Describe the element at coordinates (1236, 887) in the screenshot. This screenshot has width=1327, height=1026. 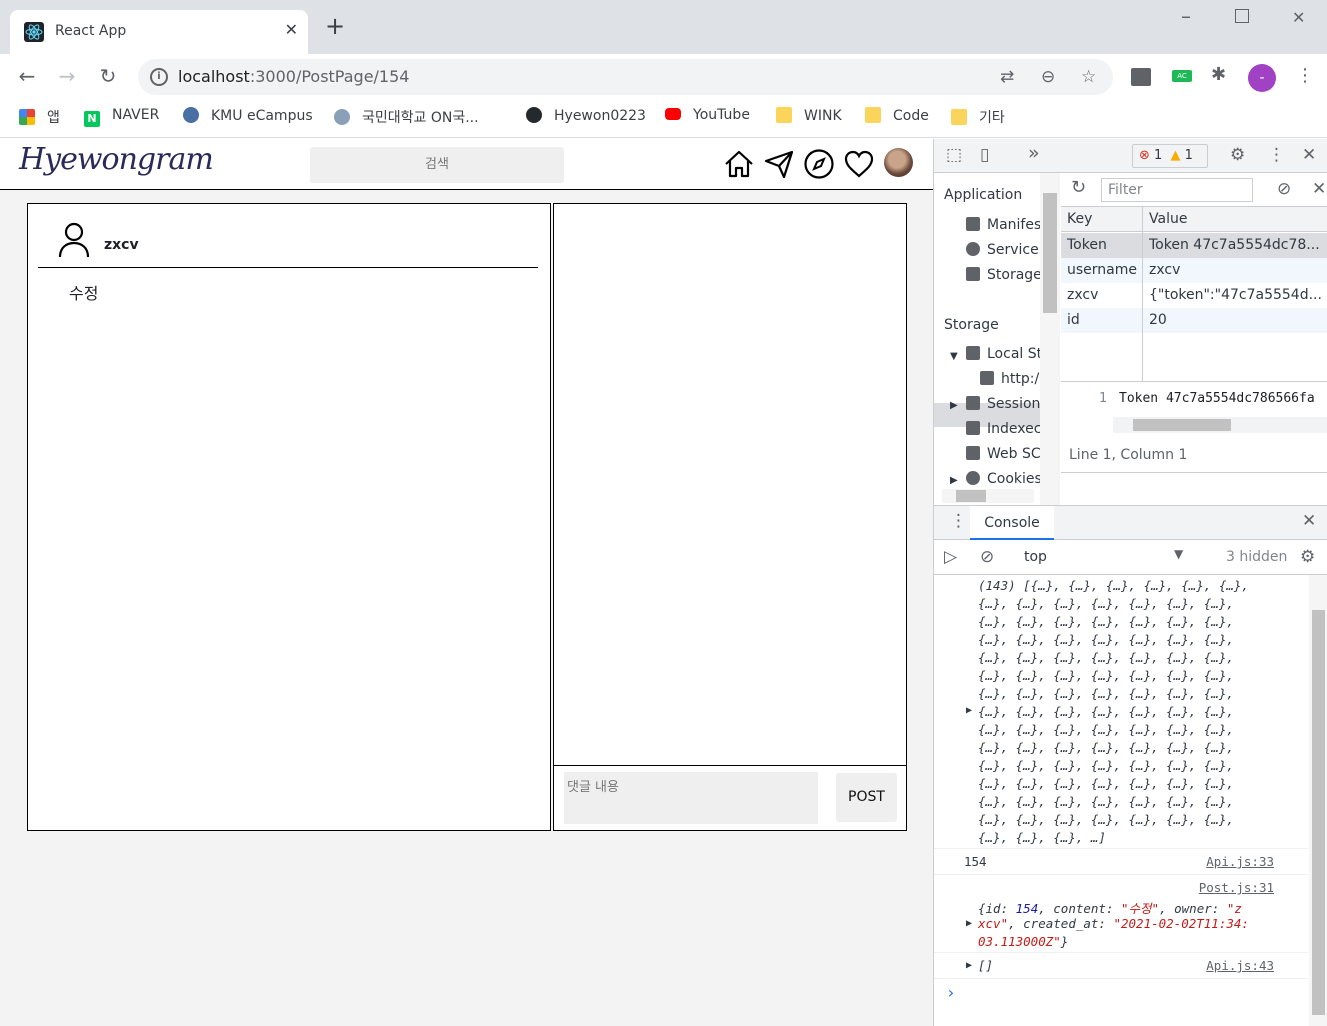
I see `source-link: Post.js:31` at that location.